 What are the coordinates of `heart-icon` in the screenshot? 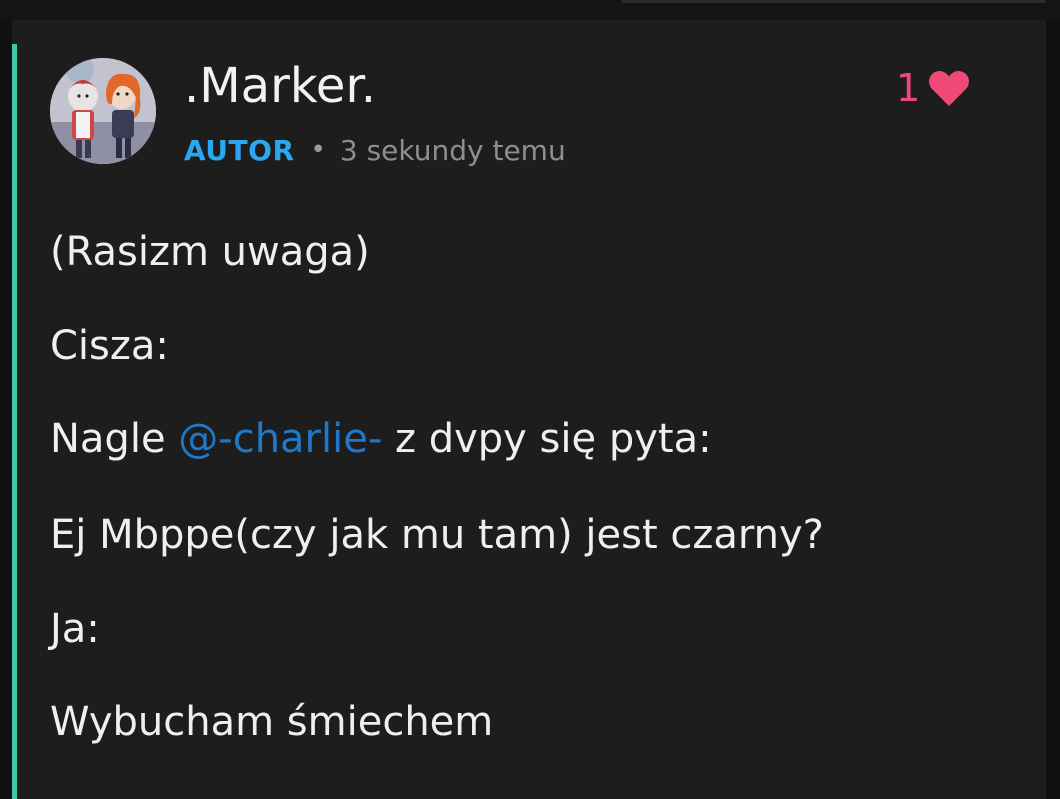 It's located at (949, 88).